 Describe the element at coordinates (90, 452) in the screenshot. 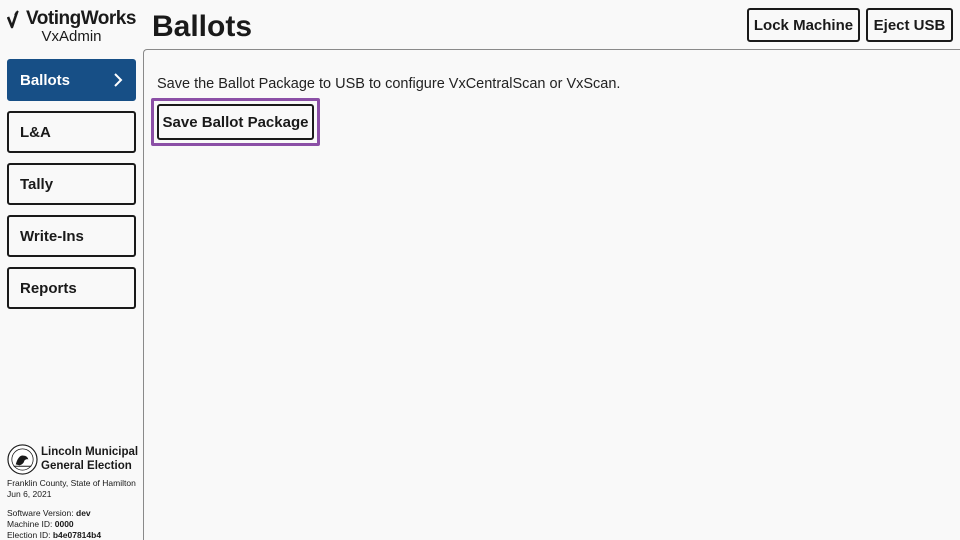

I see `election-title-line1: Lincoln Municipal` at that location.